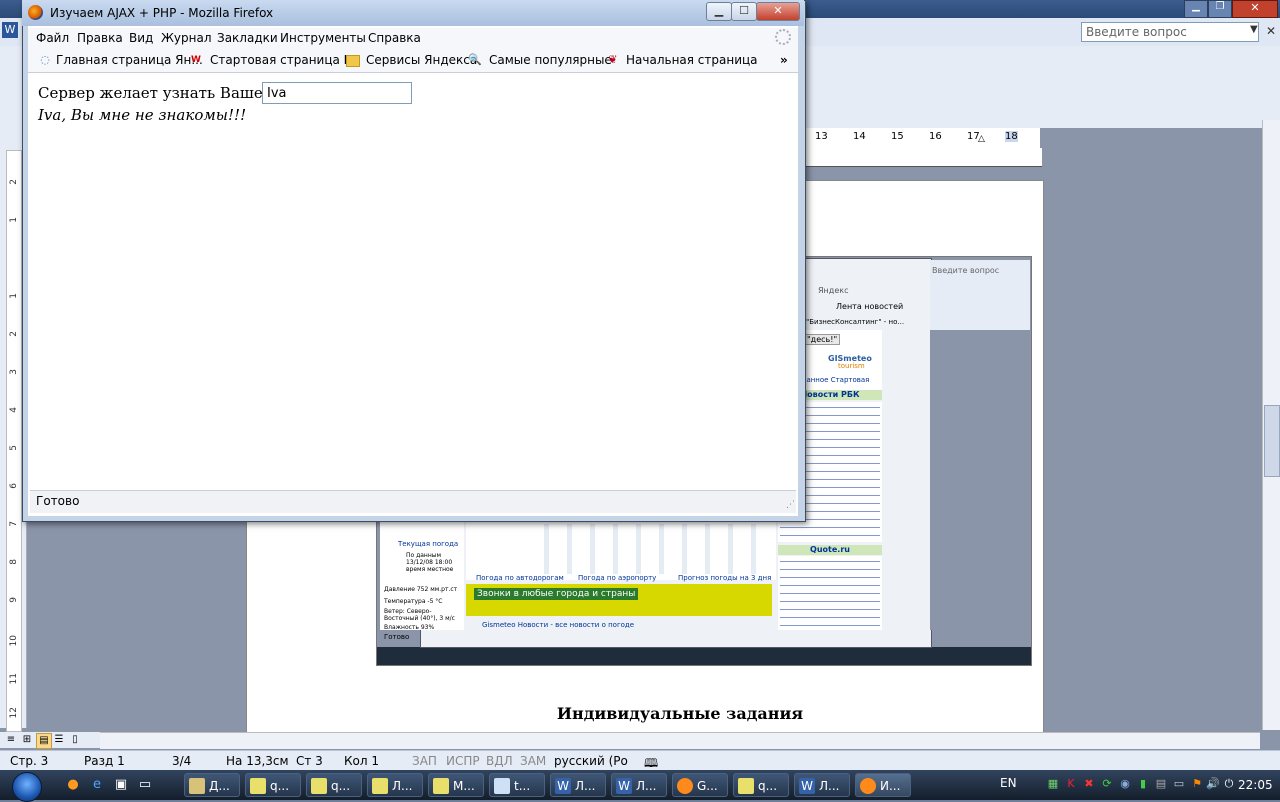  I want to click on throbber-icon, so click(783, 37).